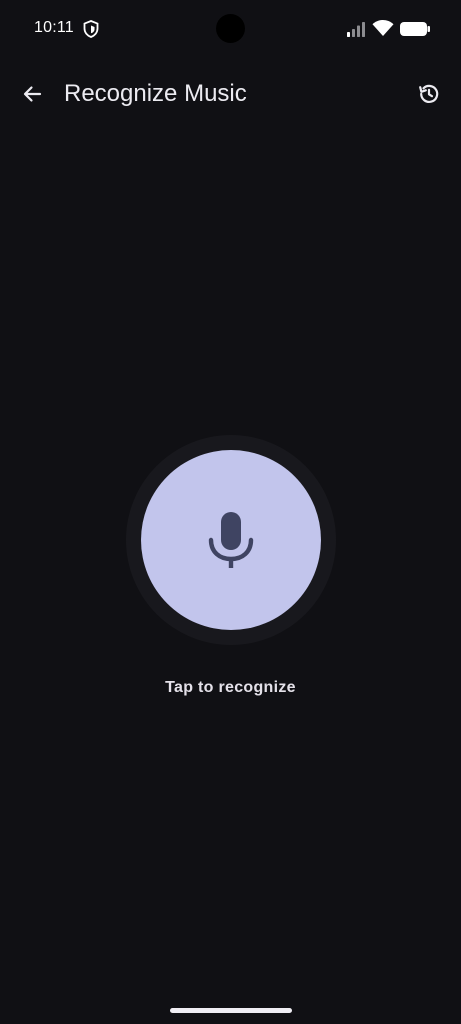 Image resolution: width=461 pixels, height=1024 pixels. I want to click on shield-icon, so click(91, 29).